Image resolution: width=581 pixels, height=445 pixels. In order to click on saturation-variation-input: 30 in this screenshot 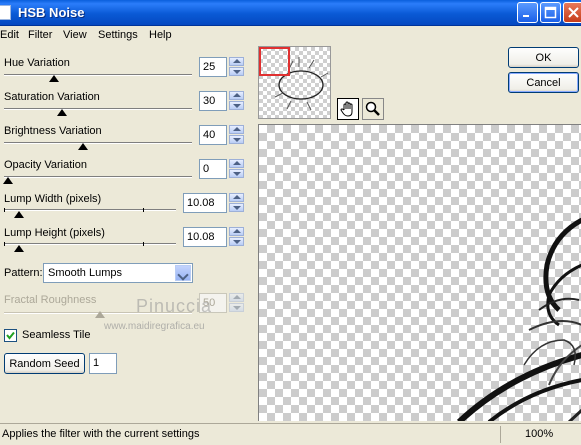, I will do `click(213, 101)`.